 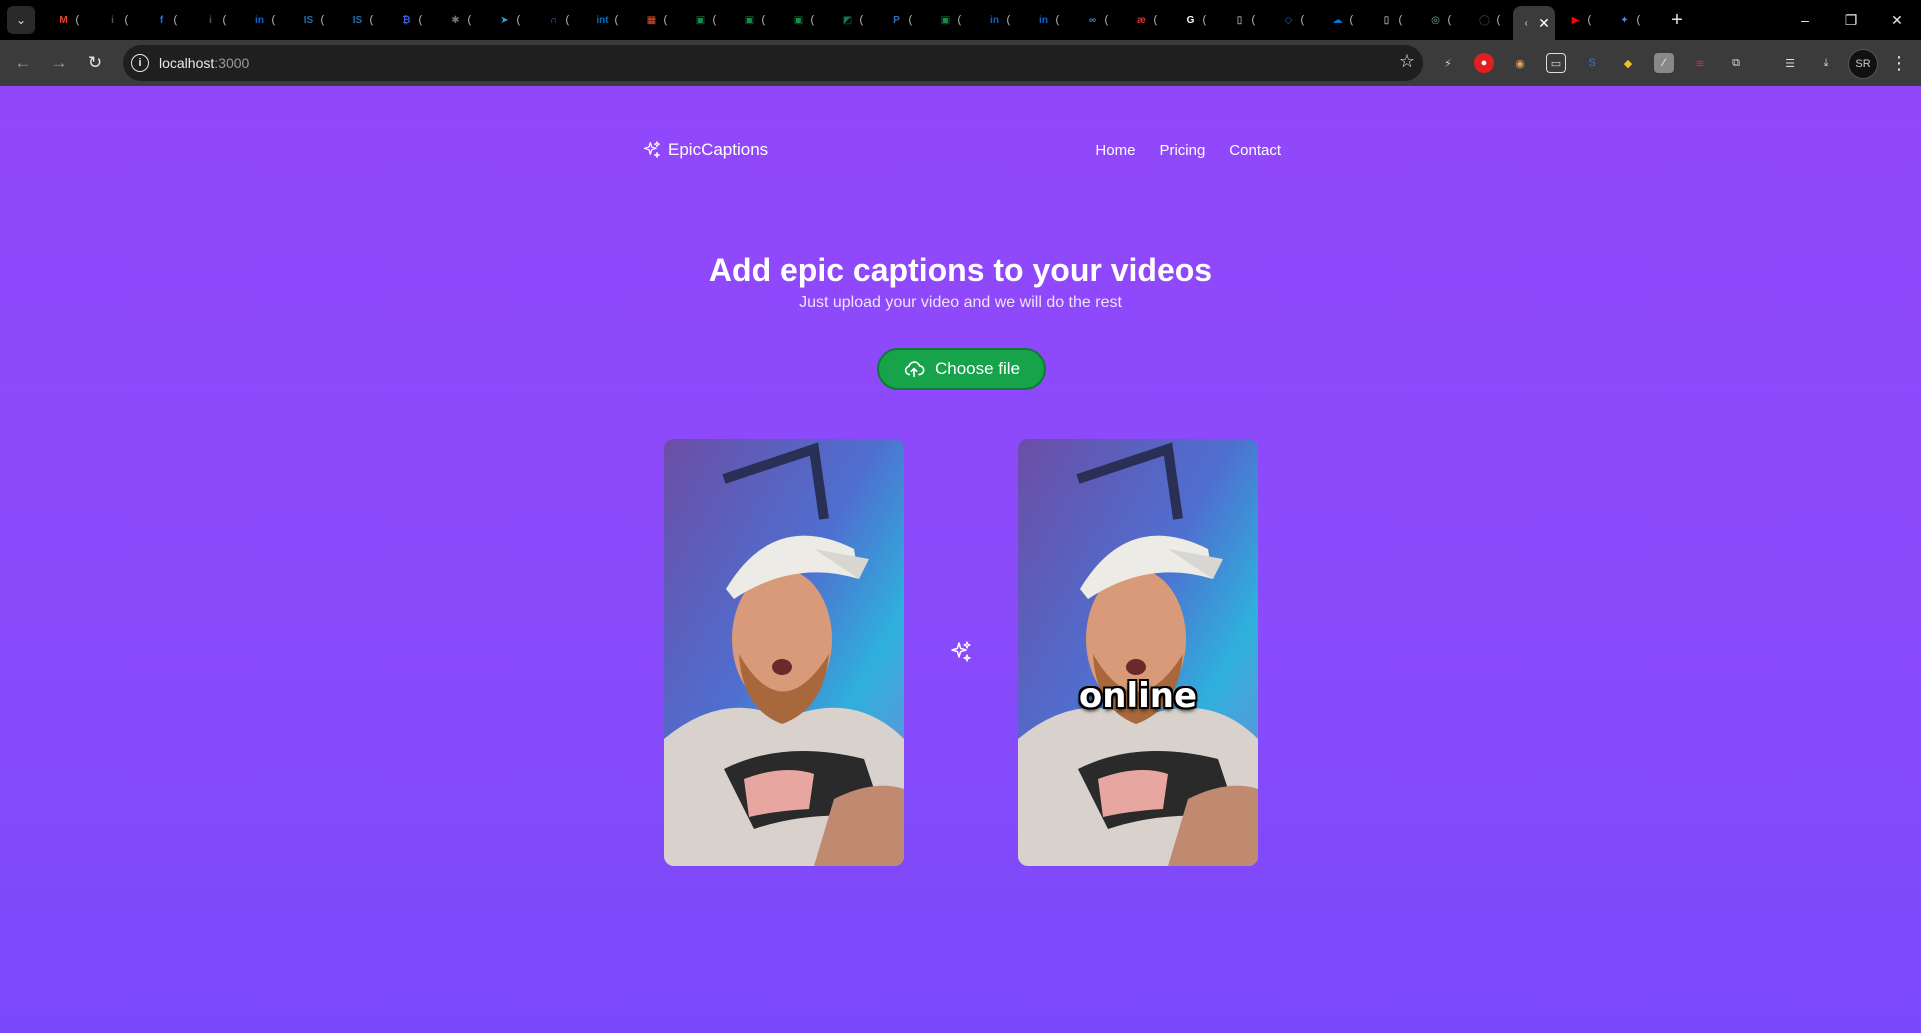 What do you see at coordinates (112, 20) in the screenshot?
I see `info-icon: i` at bounding box center [112, 20].